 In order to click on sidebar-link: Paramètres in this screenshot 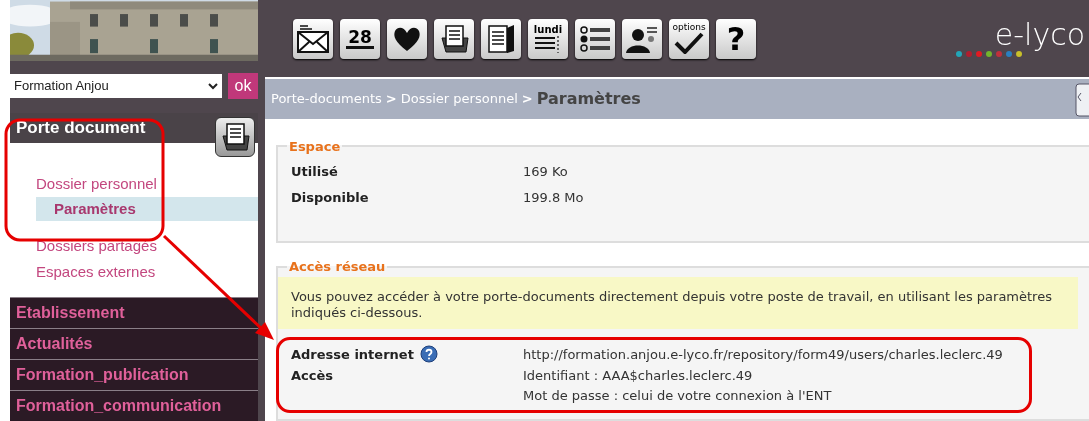, I will do `click(147, 209)`.